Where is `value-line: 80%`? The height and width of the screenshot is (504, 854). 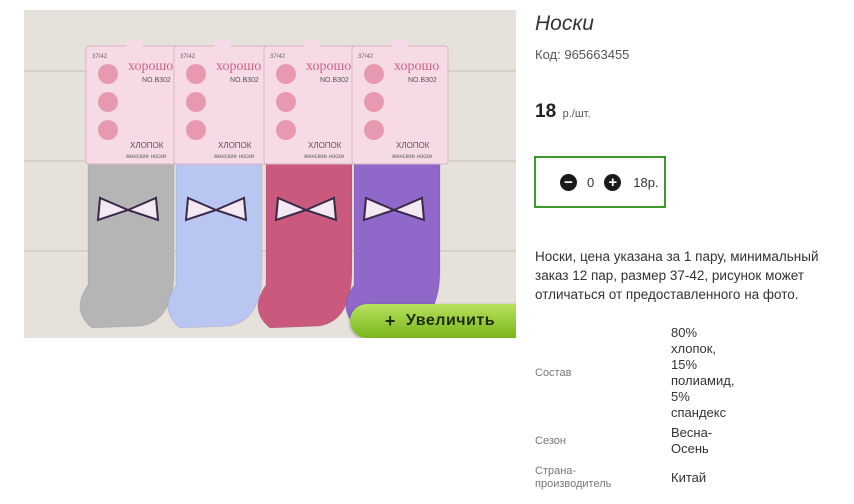 value-line: 80% is located at coordinates (684, 332).